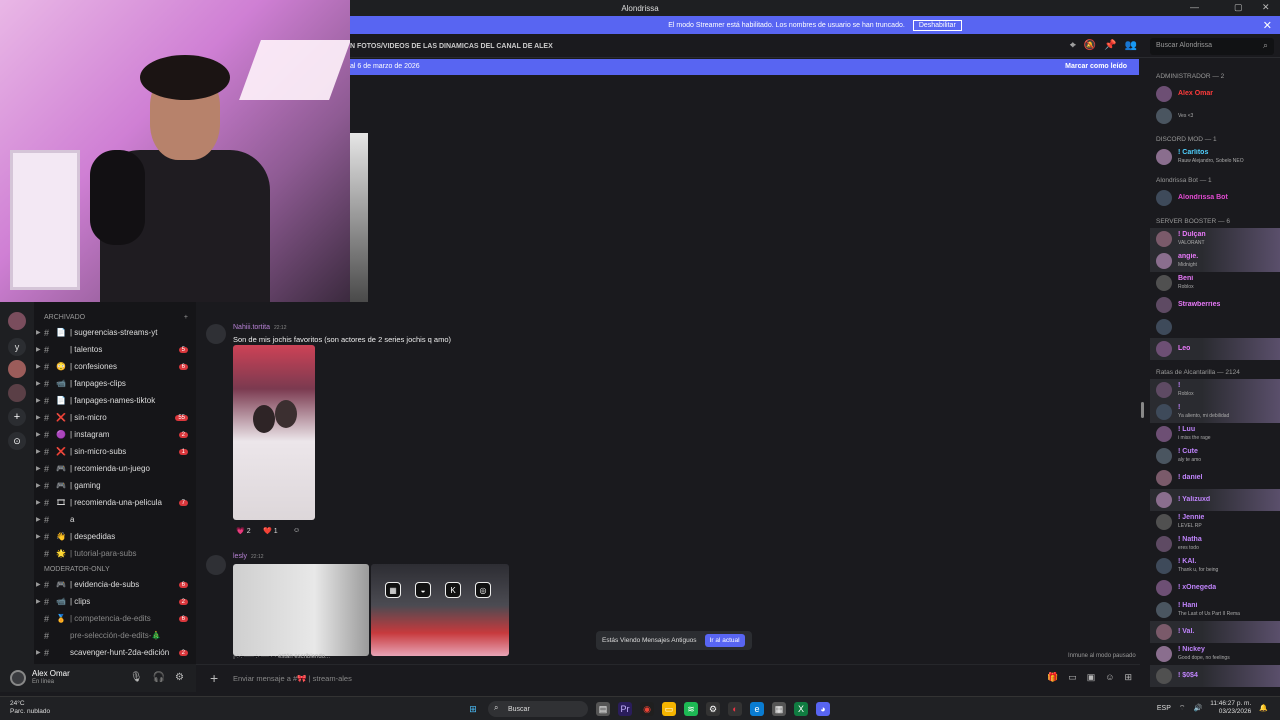 This screenshot has width=1280, height=720. Describe the element at coordinates (1182, 708) in the screenshot. I see `wifi-icon: ⌔` at that location.